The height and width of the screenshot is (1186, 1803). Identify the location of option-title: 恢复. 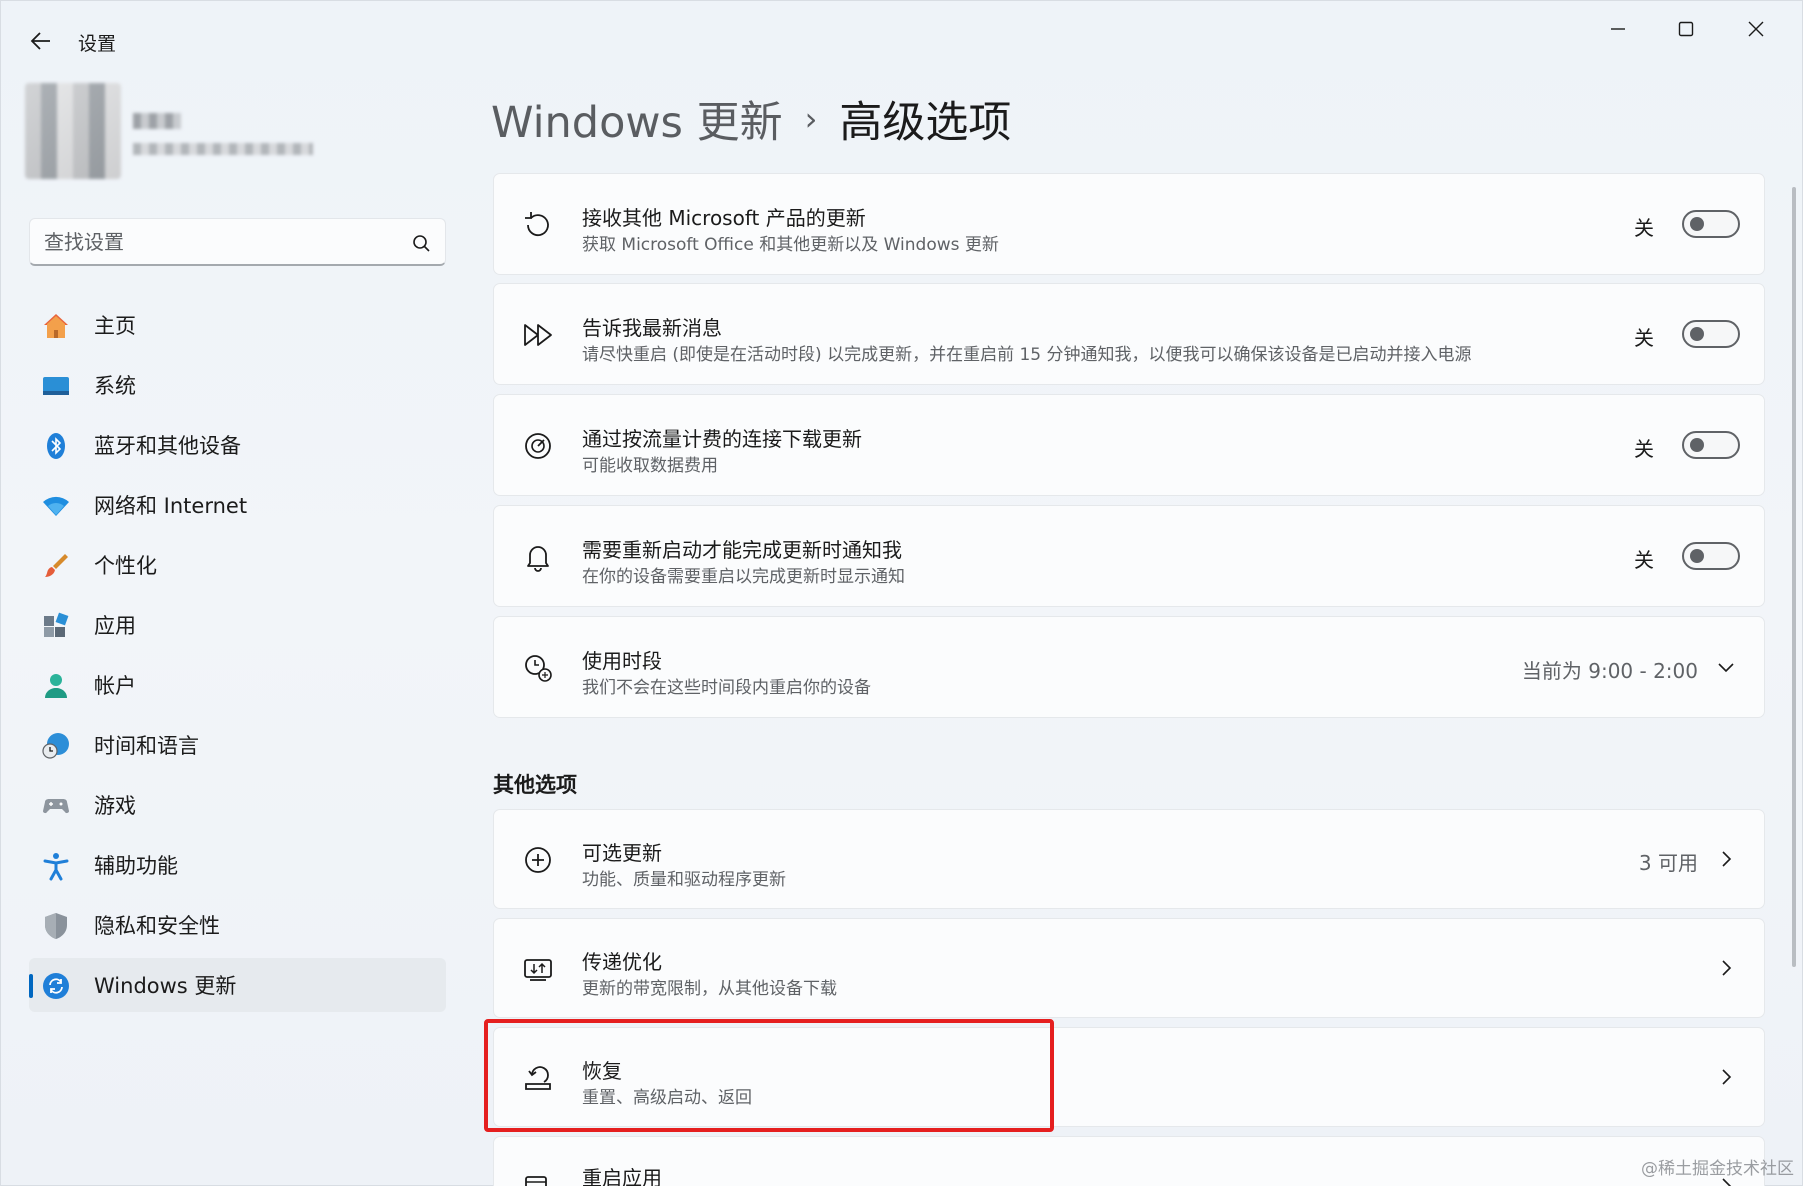
(602, 1071).